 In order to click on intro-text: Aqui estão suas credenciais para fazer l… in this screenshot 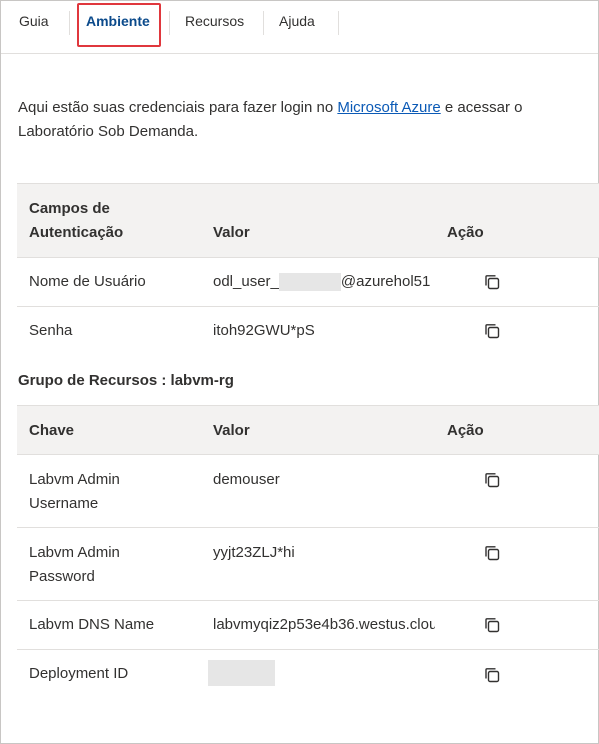, I will do `click(270, 119)`.